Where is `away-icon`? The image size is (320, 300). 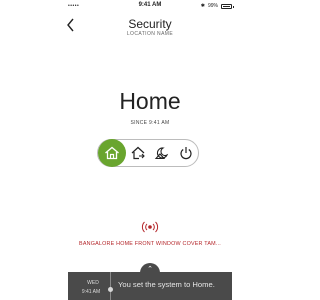 away-icon is located at coordinates (138, 153).